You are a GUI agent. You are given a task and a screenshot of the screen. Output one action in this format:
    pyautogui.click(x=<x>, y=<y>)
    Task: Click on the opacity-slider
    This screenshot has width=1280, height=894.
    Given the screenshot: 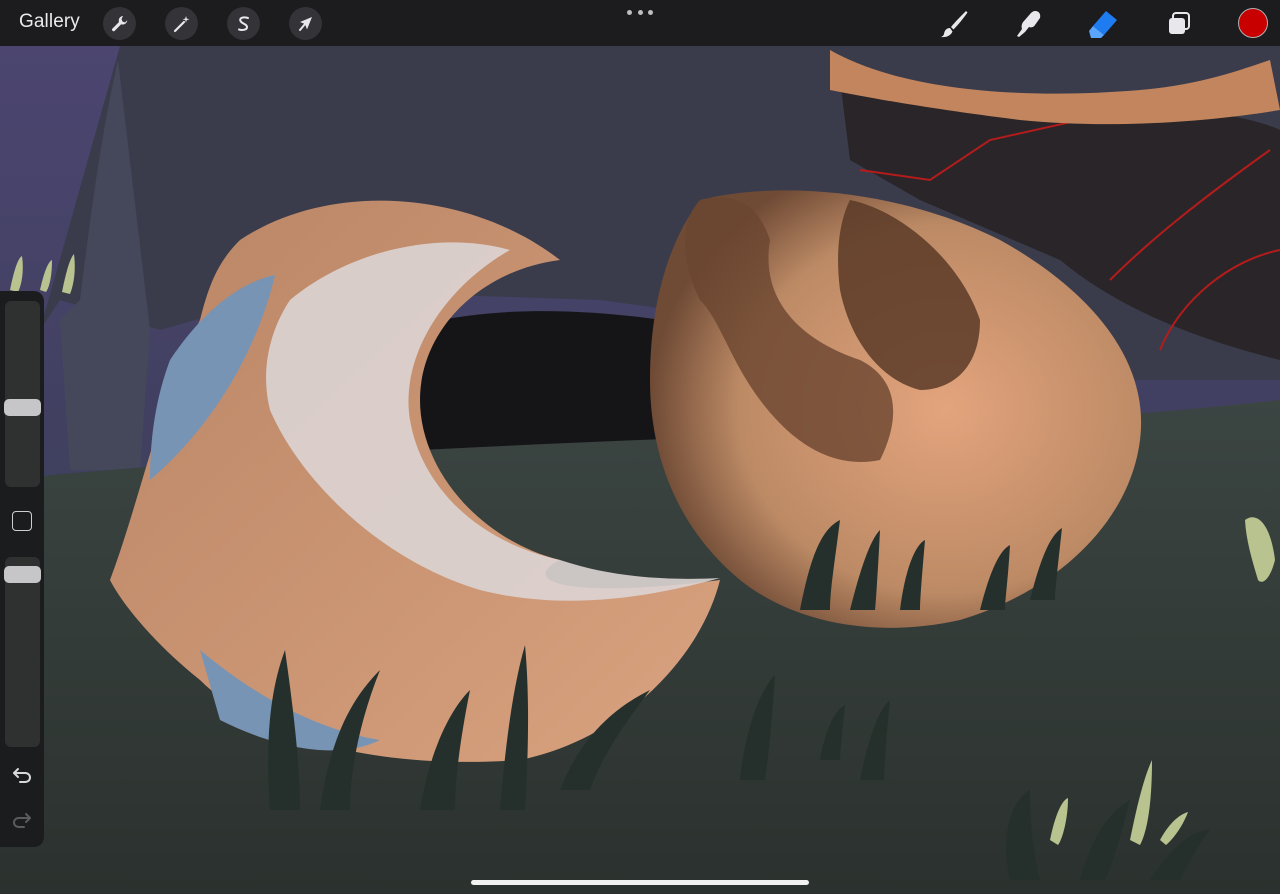 What is the action you would take?
    pyautogui.click(x=22, y=652)
    